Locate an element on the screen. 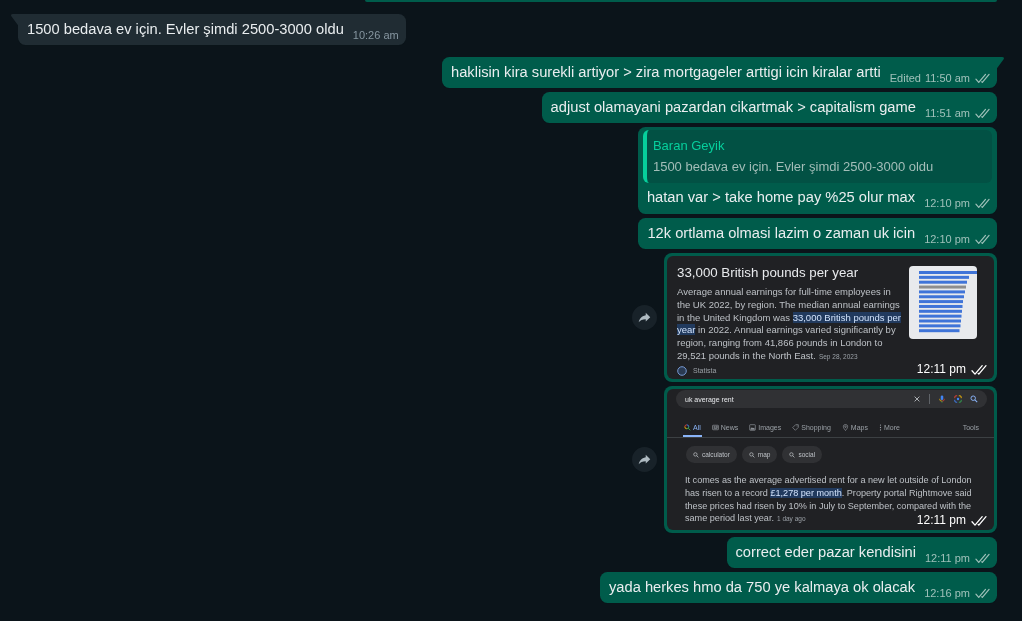 The image size is (1022, 621). newspaper-icon is located at coordinates (715, 427).